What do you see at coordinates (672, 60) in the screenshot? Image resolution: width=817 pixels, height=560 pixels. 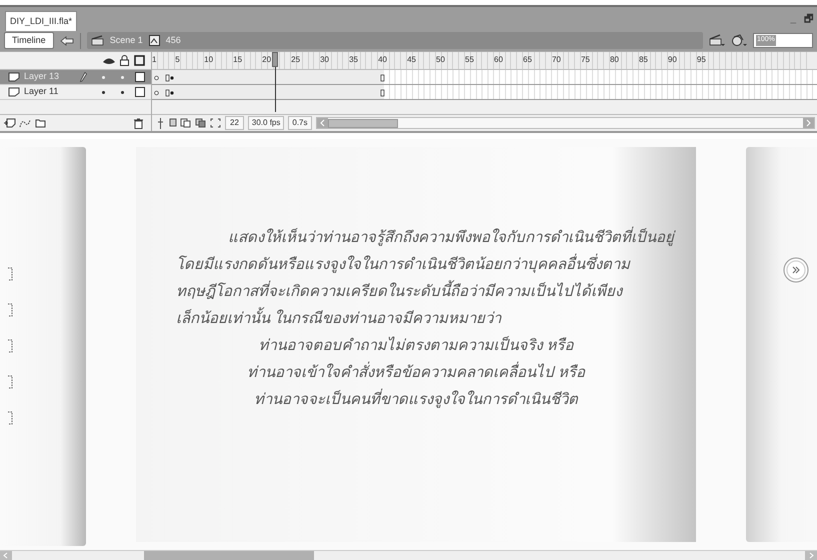 I see `frame-number: 90` at bounding box center [672, 60].